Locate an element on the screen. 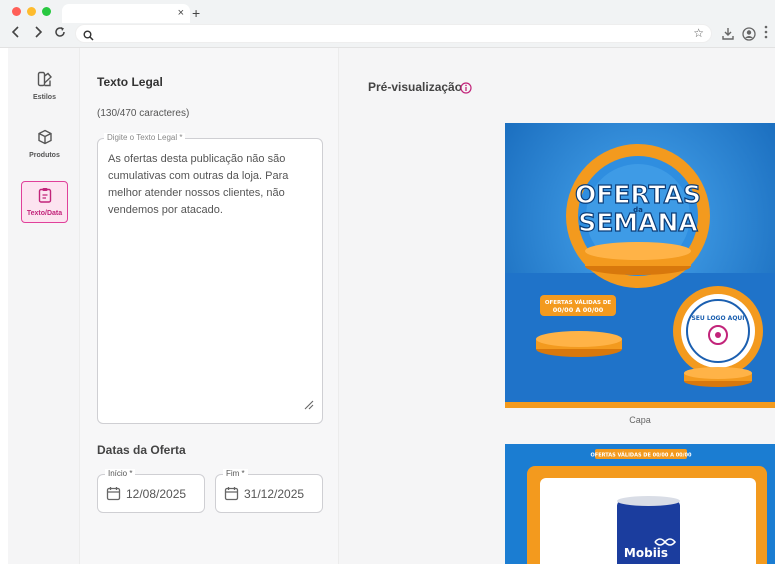 This screenshot has width=775, height=564. rail-item-texto-data: Texto/Data is located at coordinates (44, 202).